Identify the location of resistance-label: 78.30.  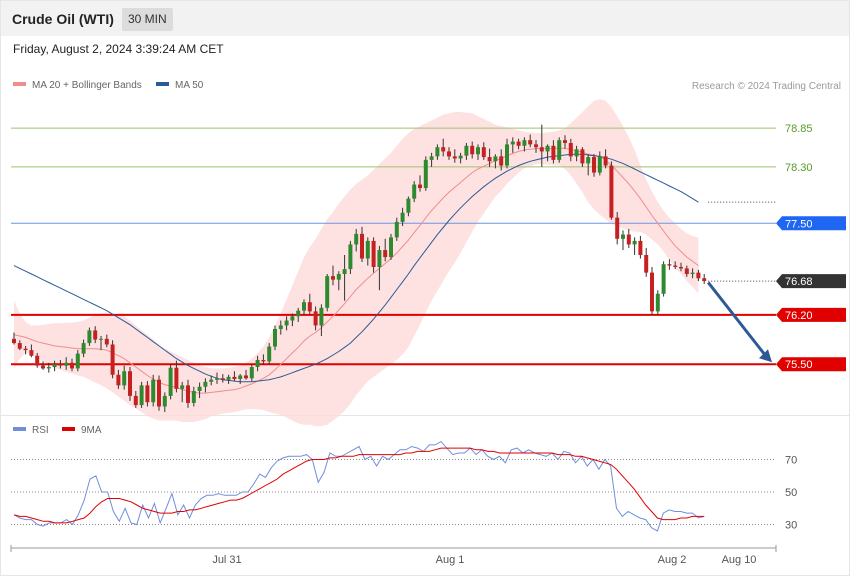
(799, 168).